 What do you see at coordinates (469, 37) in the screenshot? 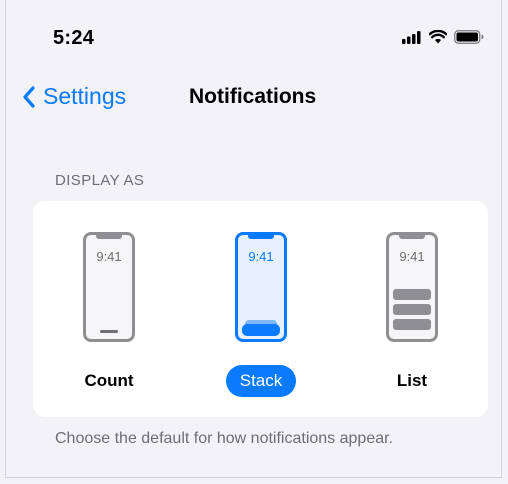
I see `battery-icon` at bounding box center [469, 37].